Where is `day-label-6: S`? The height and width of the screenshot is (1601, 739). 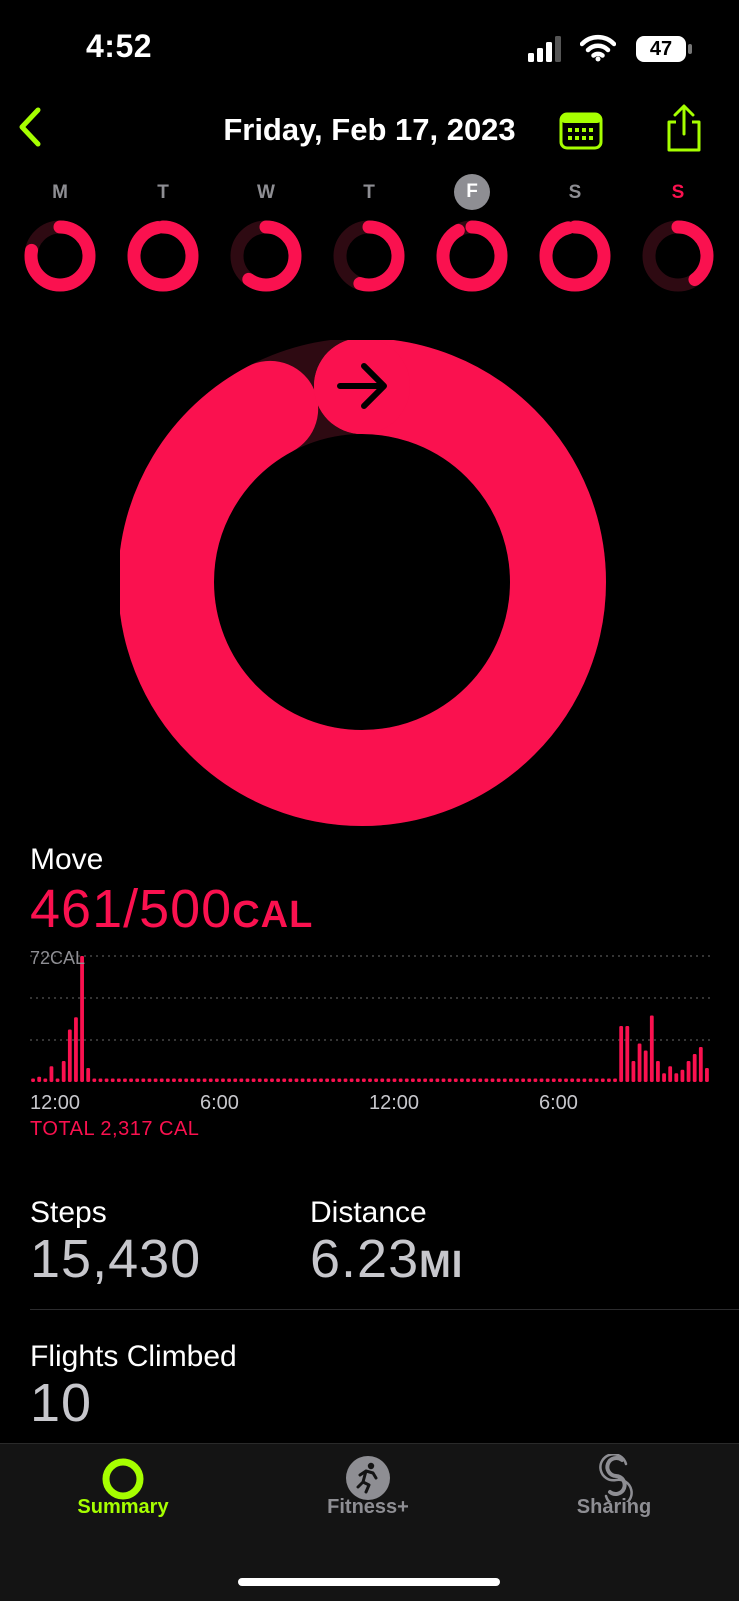 day-label-6: S is located at coordinates (678, 193).